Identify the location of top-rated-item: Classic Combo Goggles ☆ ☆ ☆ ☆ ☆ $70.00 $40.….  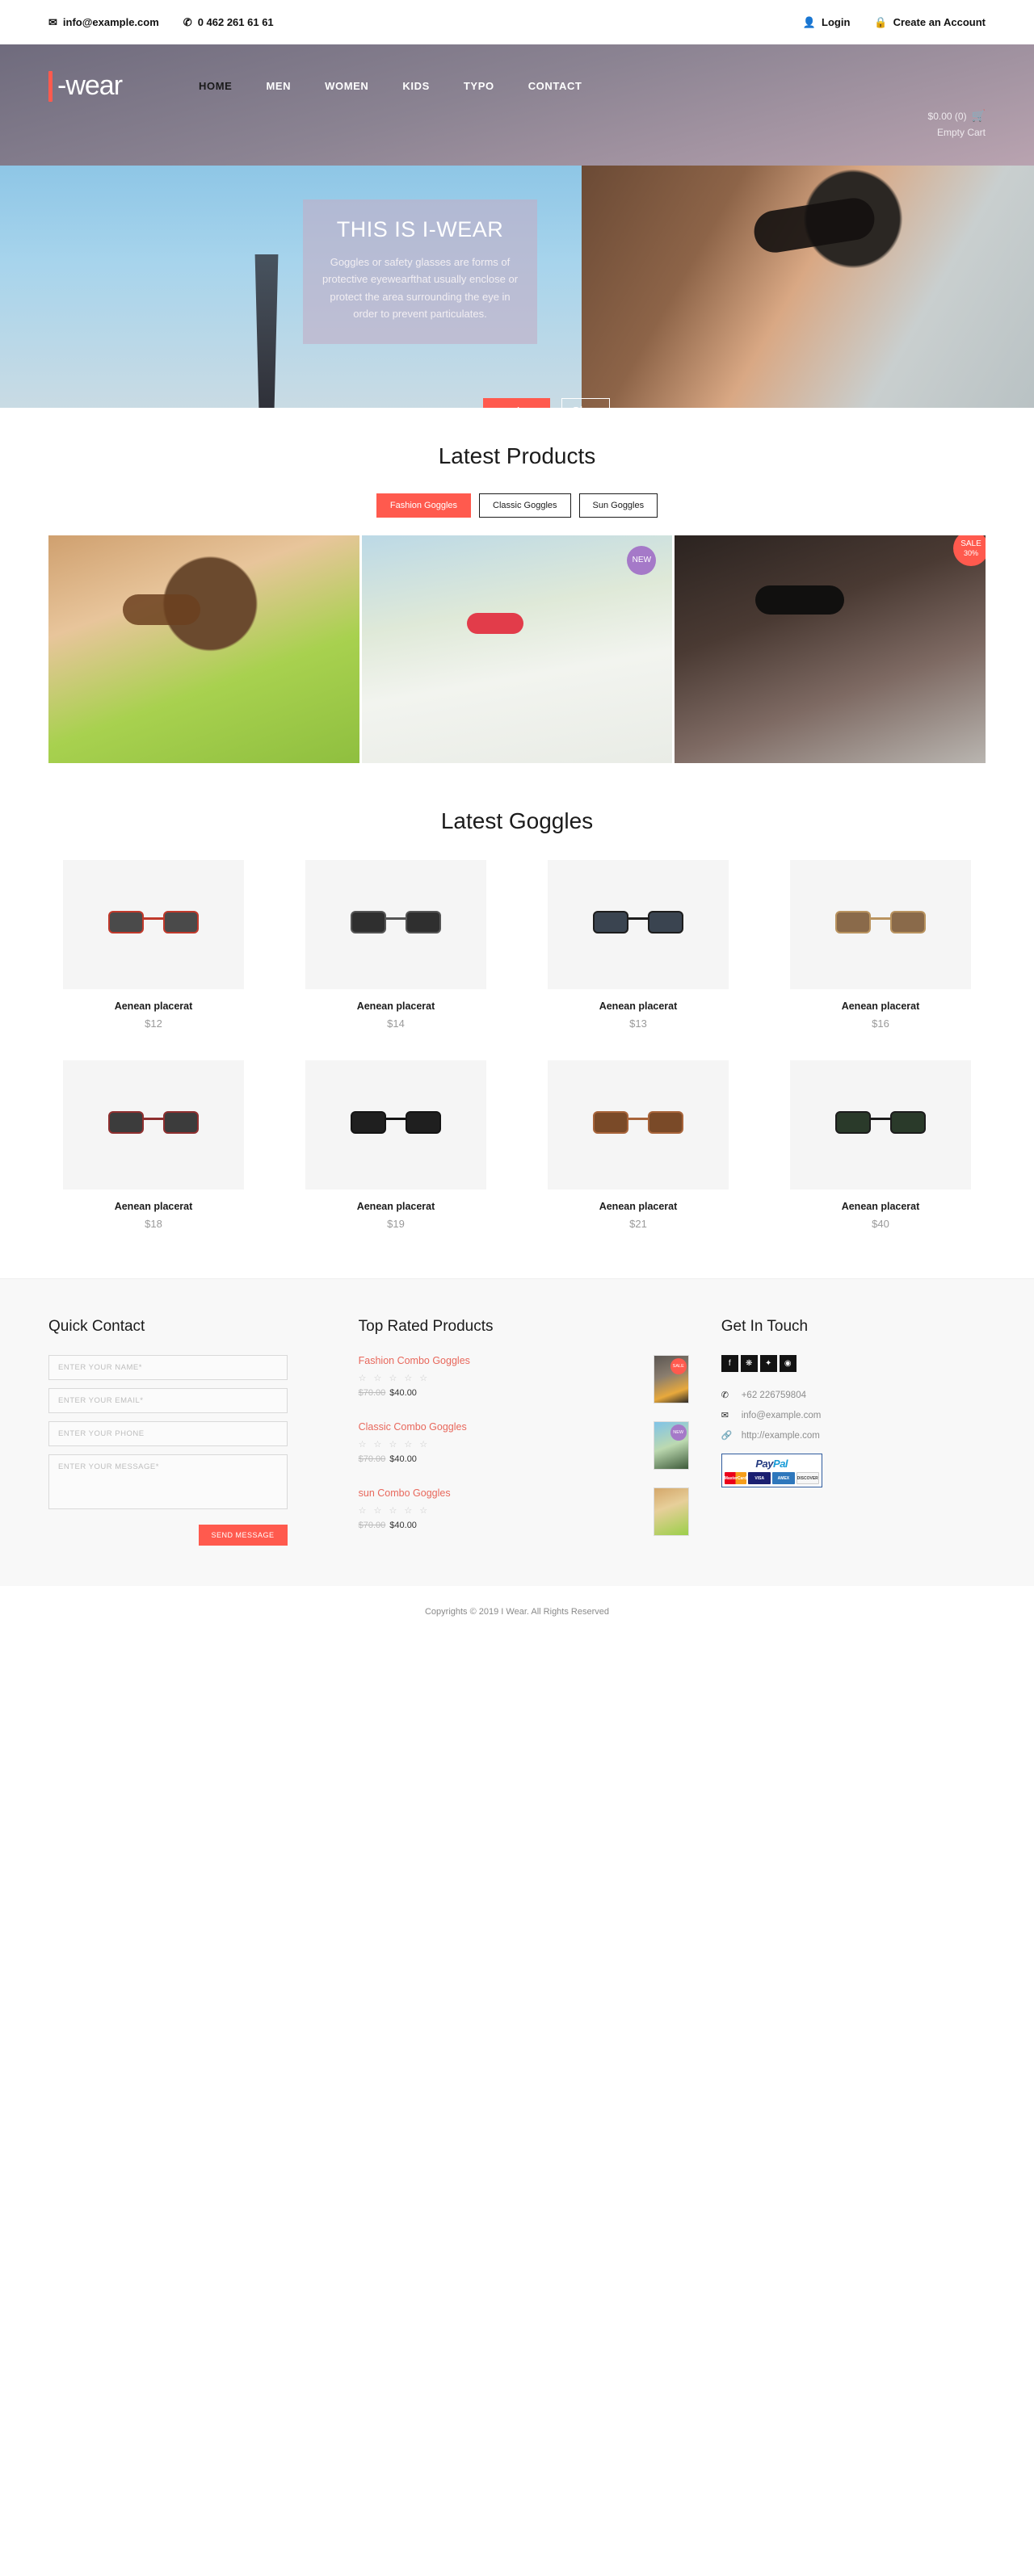
(524, 1445).